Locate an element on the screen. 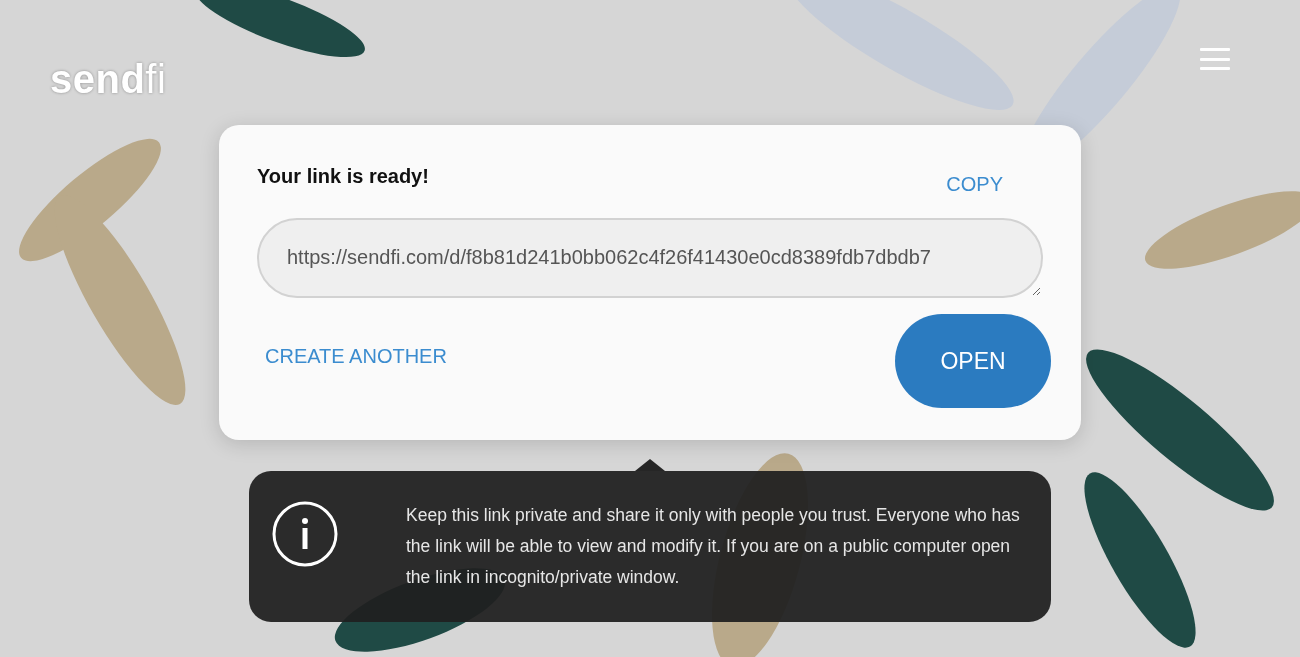  open-button: OPEN is located at coordinates (973, 361).